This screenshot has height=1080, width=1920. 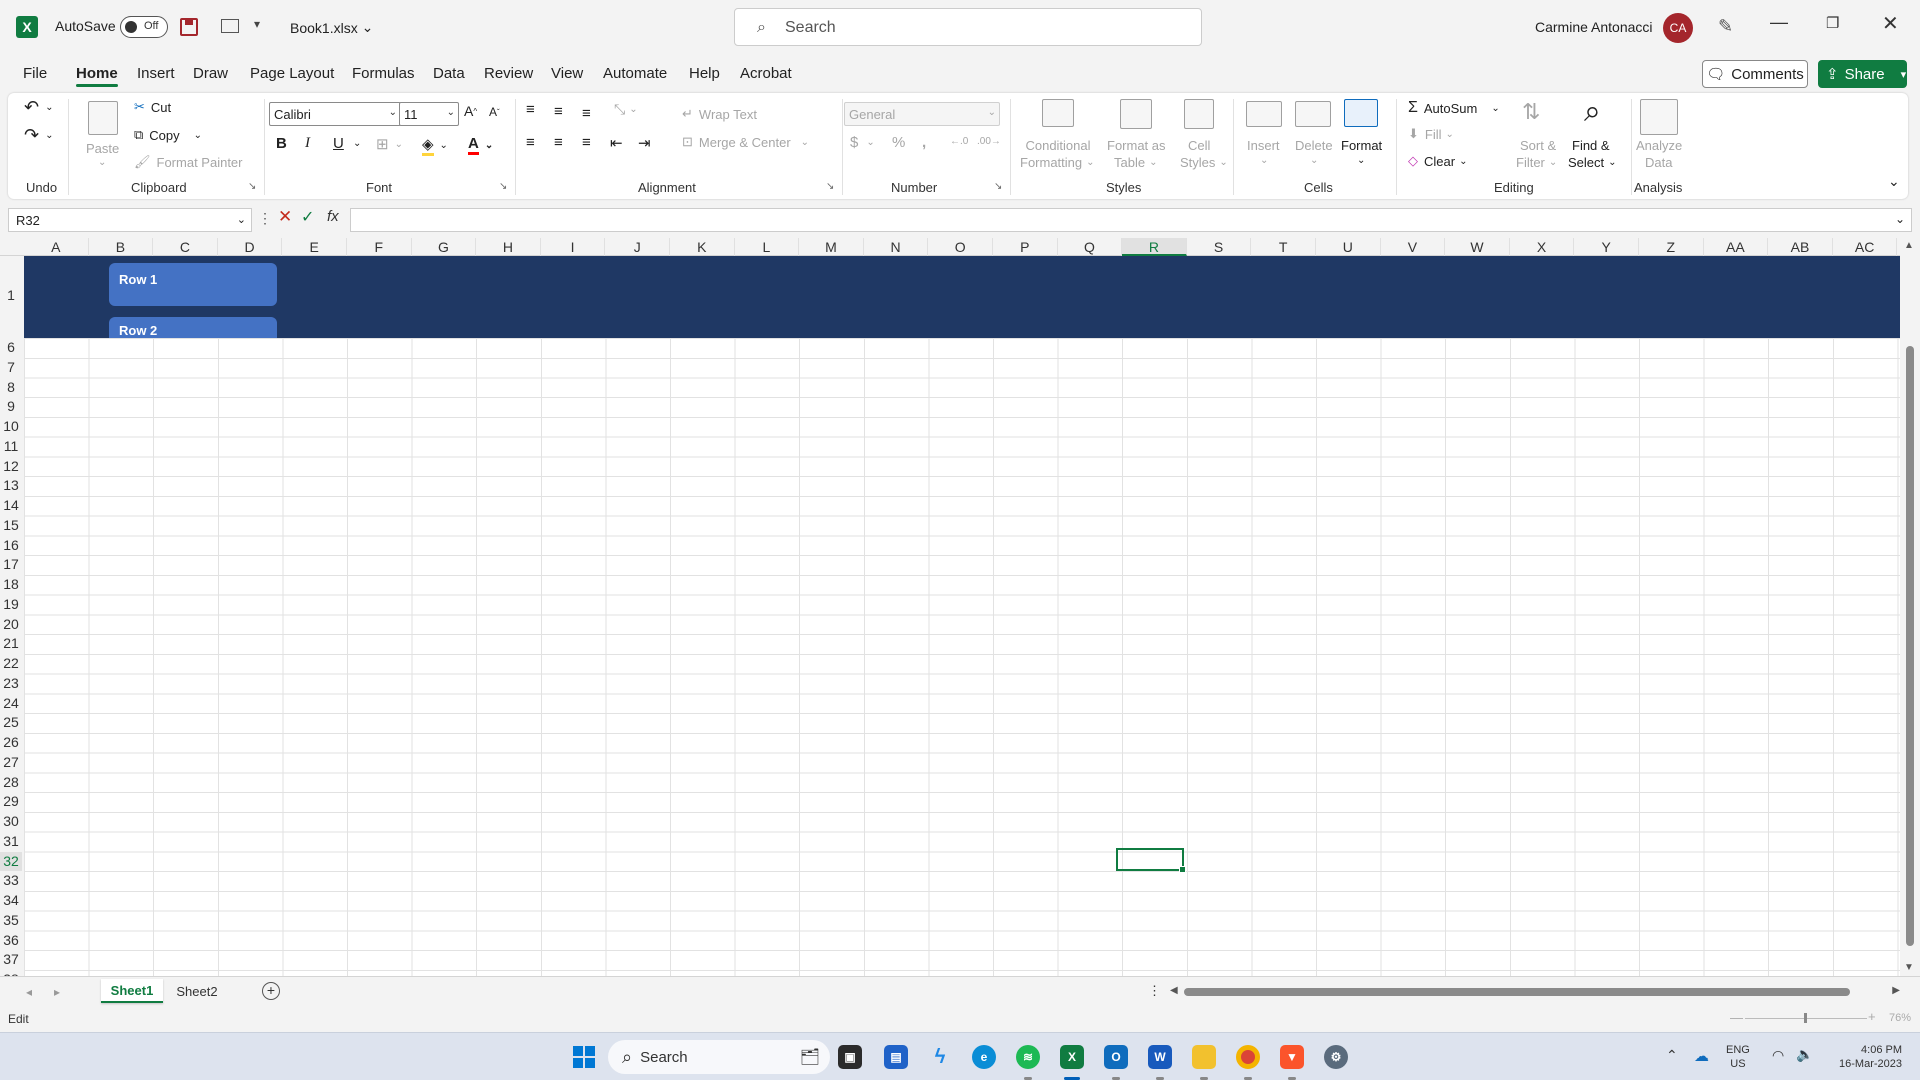 What do you see at coordinates (185, 247) in the screenshot?
I see `column-header-c: C` at bounding box center [185, 247].